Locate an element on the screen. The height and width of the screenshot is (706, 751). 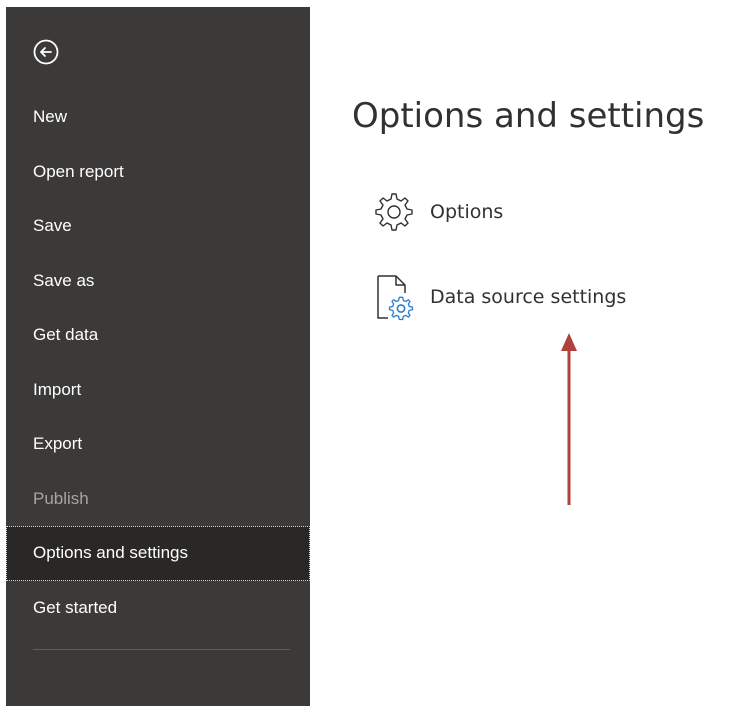
sidebar-item-options-and-settings: Options and settings is located at coordinates (158, 553).